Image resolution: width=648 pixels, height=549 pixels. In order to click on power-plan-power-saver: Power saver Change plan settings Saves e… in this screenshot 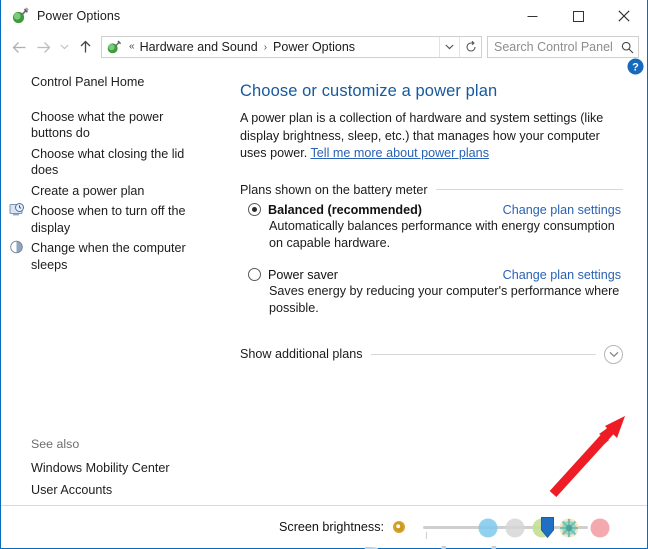, I will do `click(438, 292)`.